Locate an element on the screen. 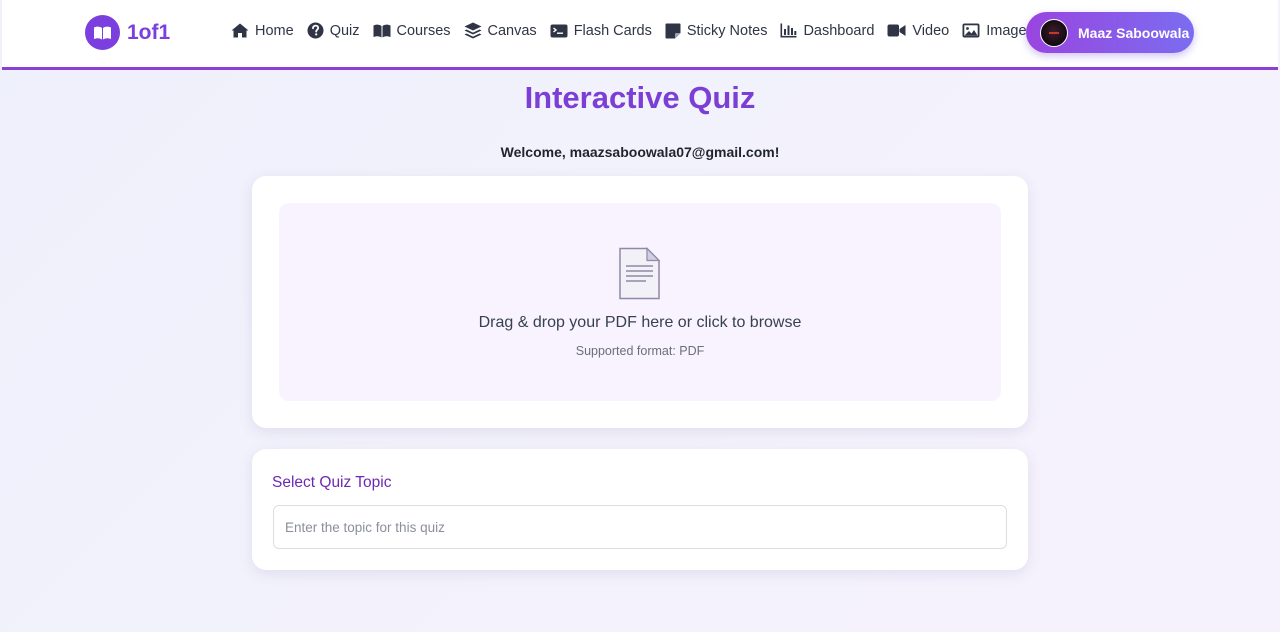 The image size is (1280, 632). nav-label-video: Video is located at coordinates (931, 30).